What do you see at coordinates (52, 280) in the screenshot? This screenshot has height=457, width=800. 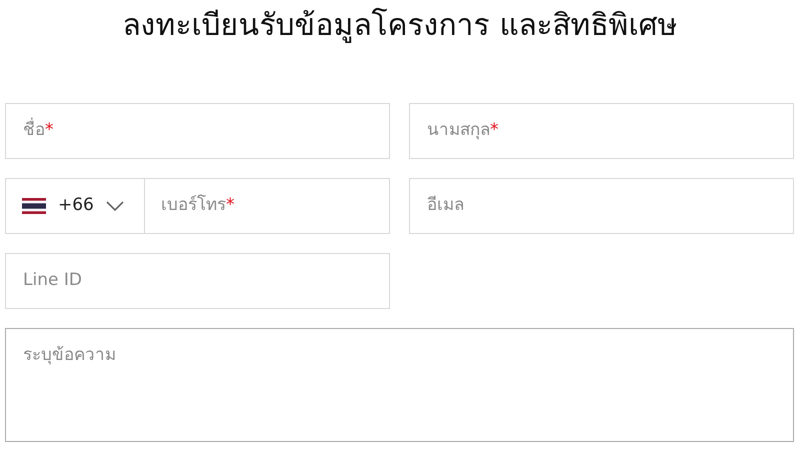 I see `placeholder-text: Line ID` at bounding box center [52, 280].